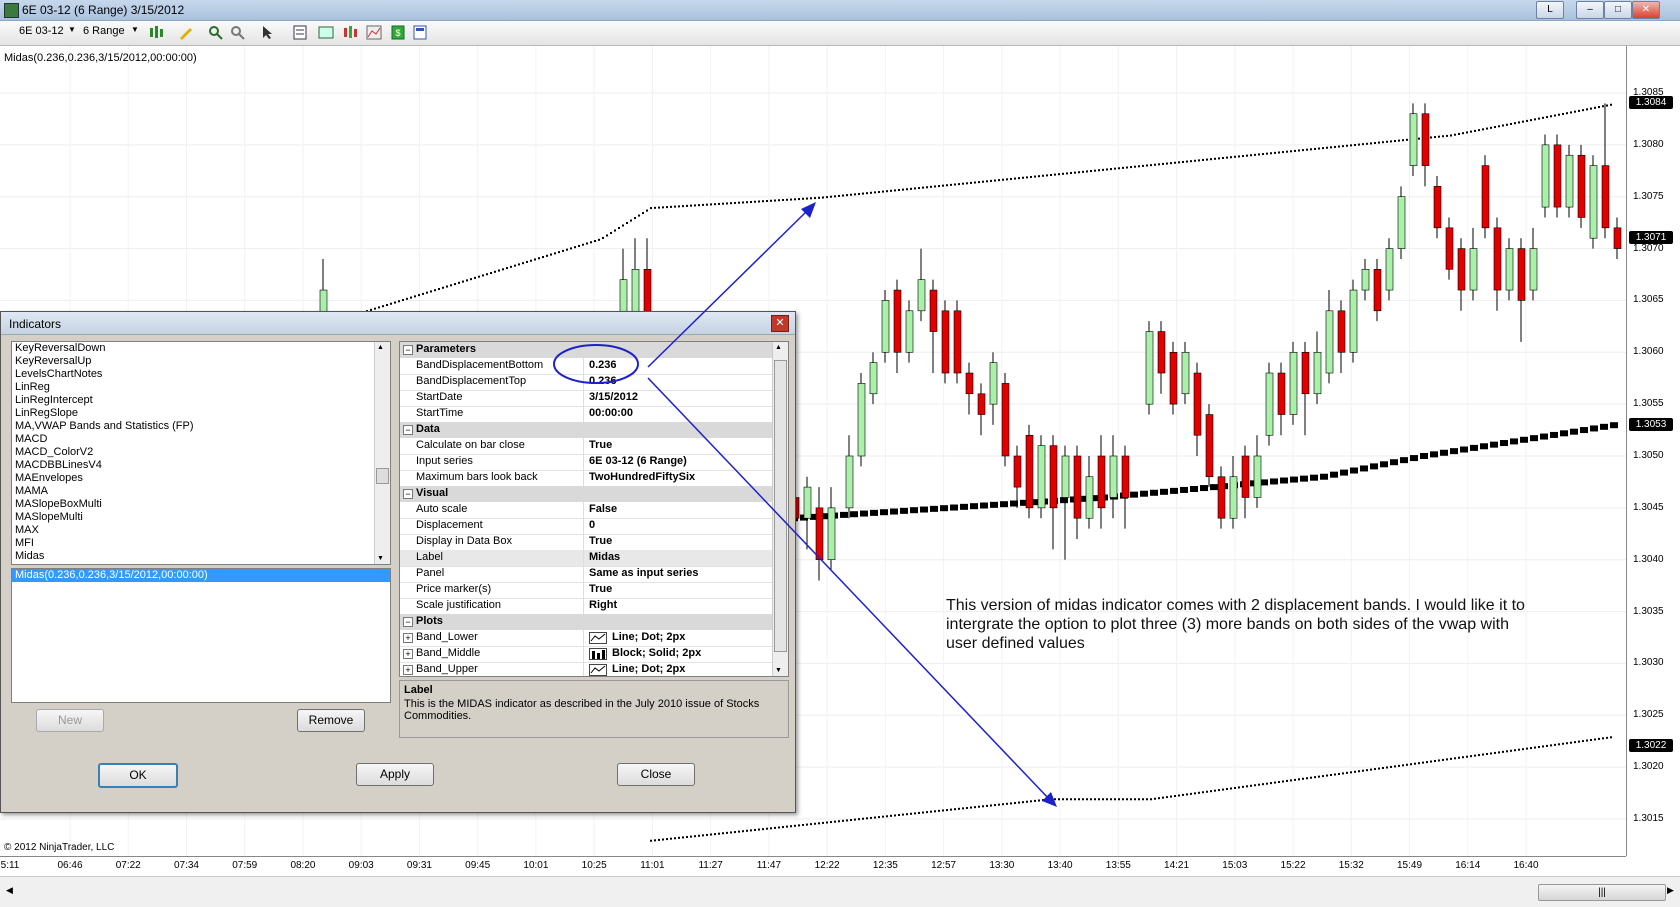 This screenshot has height=907, width=1680. Describe the element at coordinates (586, 510) in the screenshot. I see `property-row: Auto scale False` at that location.